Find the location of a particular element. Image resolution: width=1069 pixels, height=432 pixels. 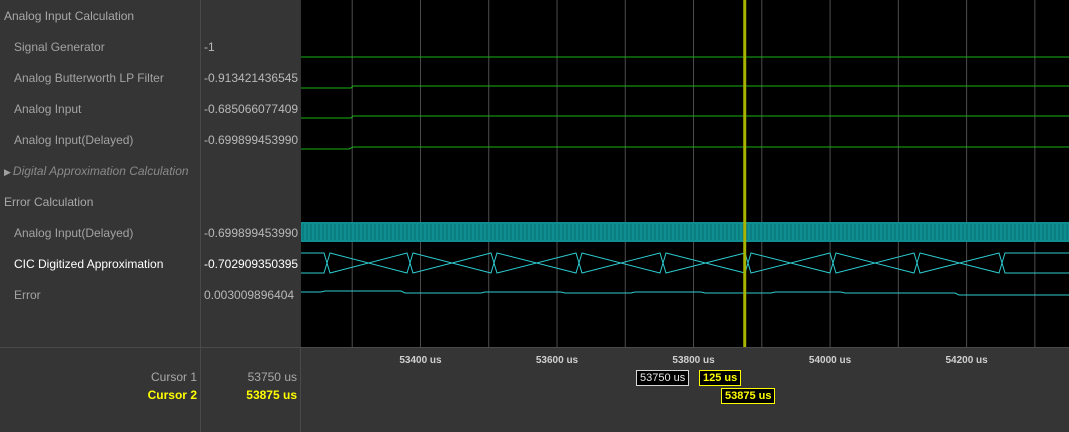

signal-name: Signal Generator is located at coordinates (59, 47).